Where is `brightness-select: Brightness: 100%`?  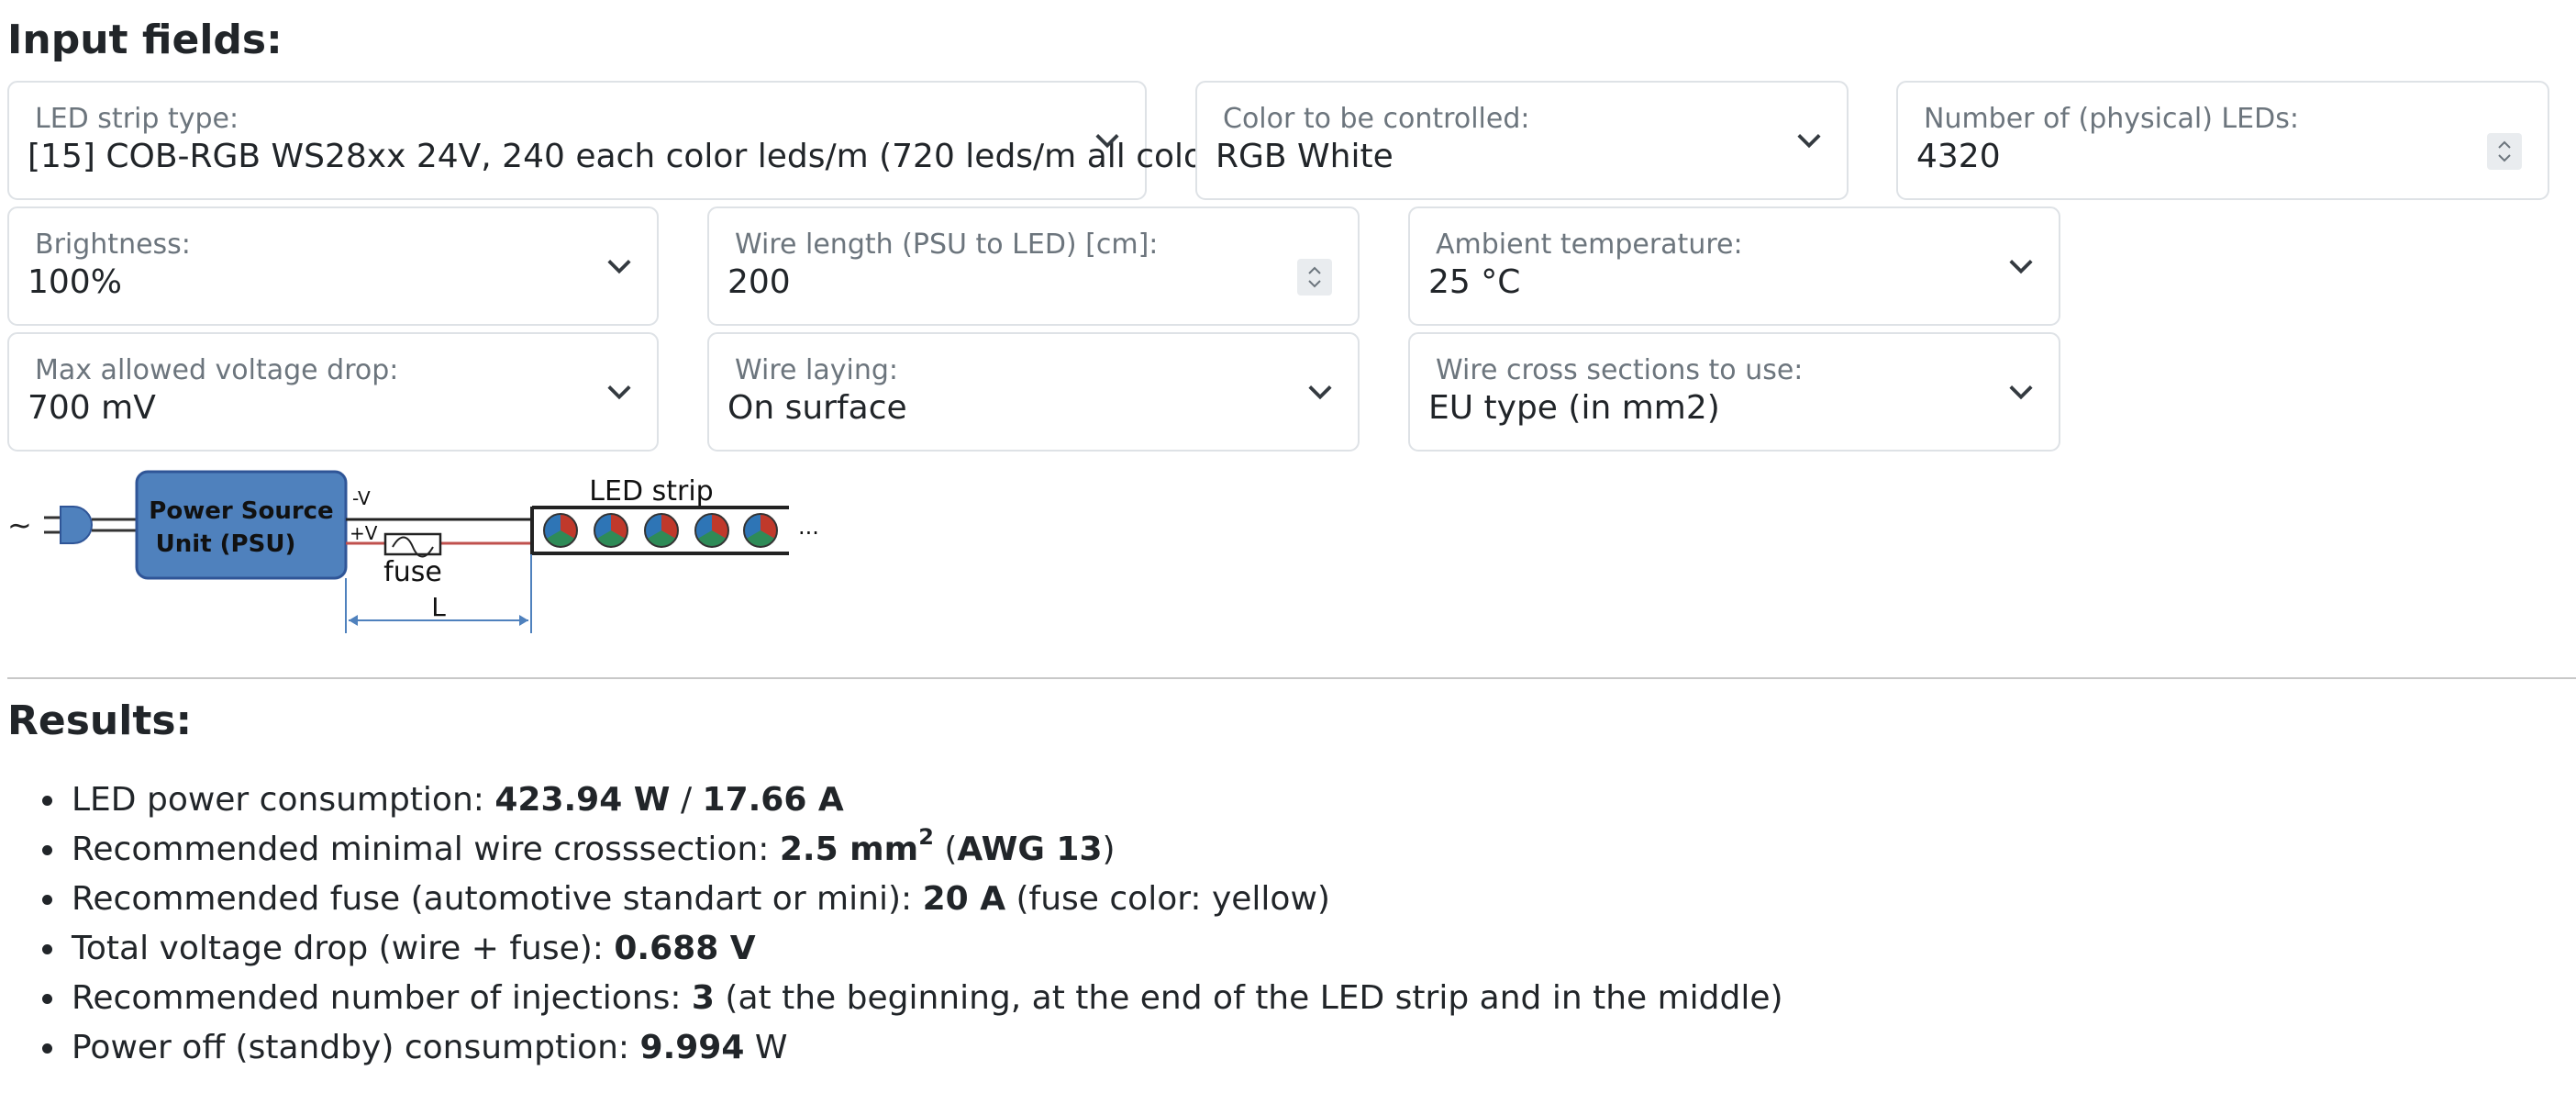 brightness-select: Brightness: 100% is located at coordinates (333, 266).